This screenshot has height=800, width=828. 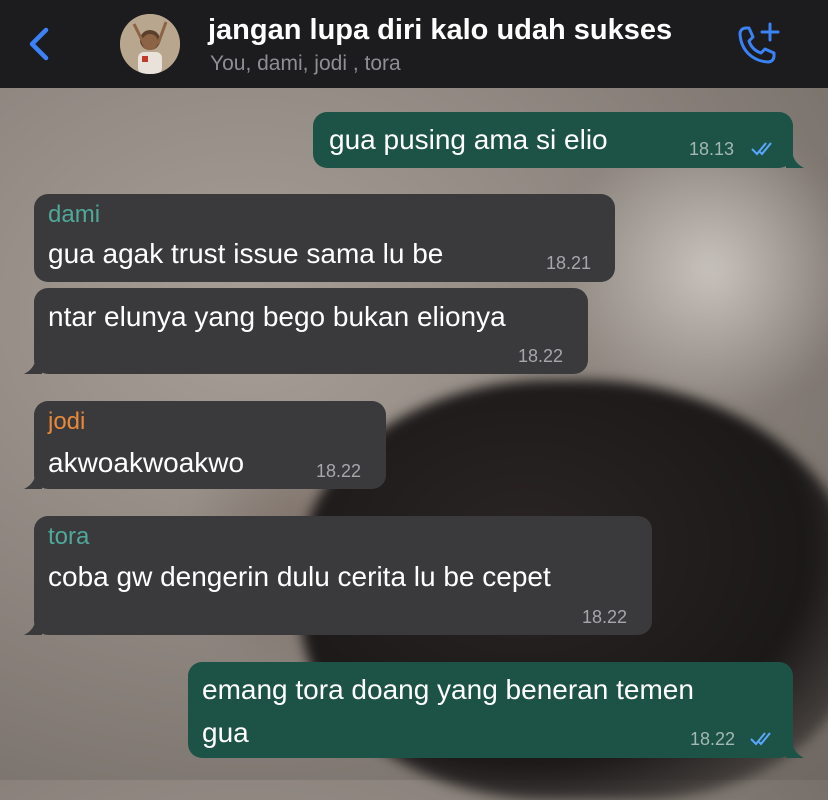 What do you see at coordinates (74, 214) in the screenshot?
I see `sender-name: dami` at bounding box center [74, 214].